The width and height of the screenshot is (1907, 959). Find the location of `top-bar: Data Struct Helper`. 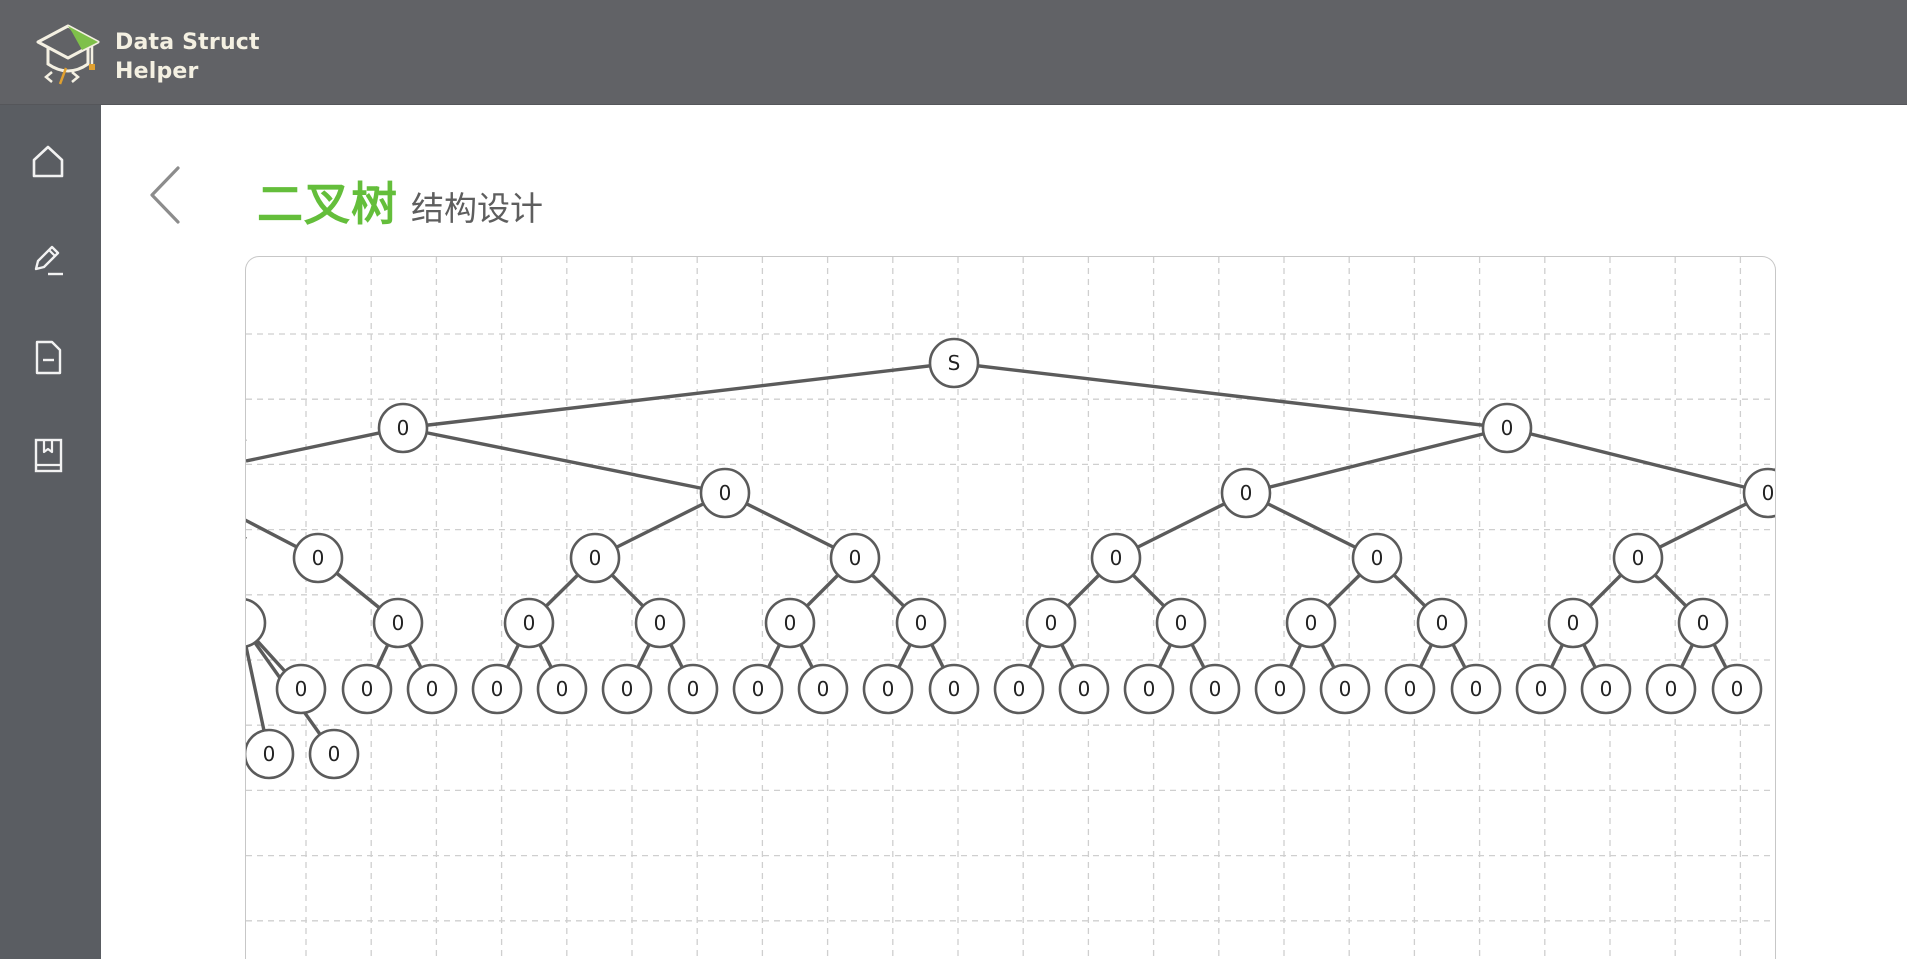

top-bar: Data Struct Helper is located at coordinates (953, 52).